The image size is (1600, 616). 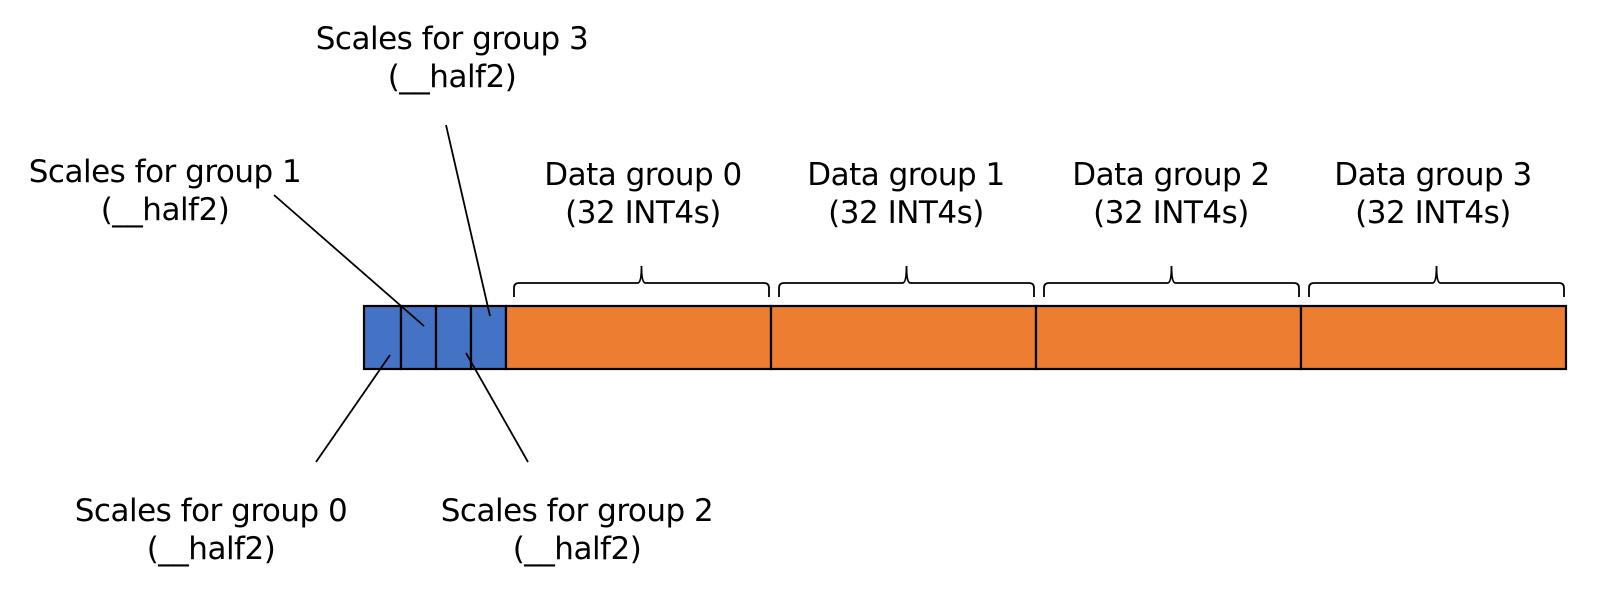 I want to click on scale-label-group-3-title: Scales for group 3, so click(x=452, y=39).